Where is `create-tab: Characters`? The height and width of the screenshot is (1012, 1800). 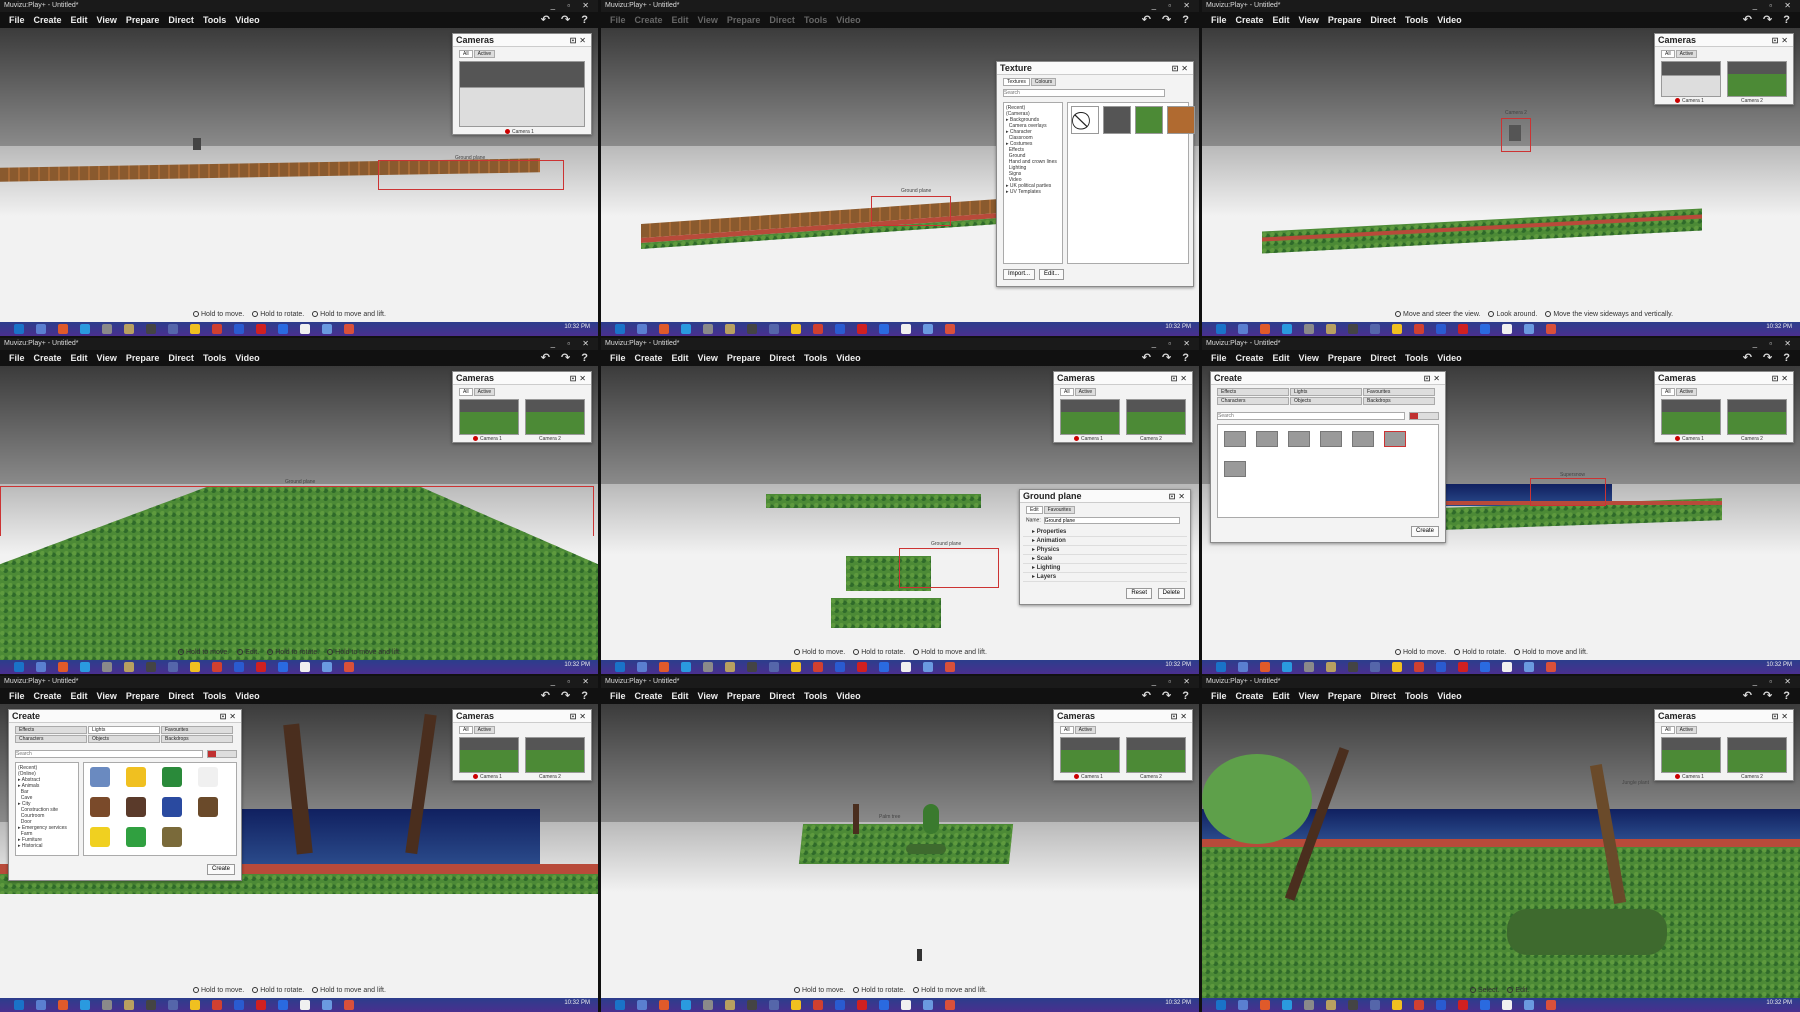 create-tab: Characters is located at coordinates (51, 739).